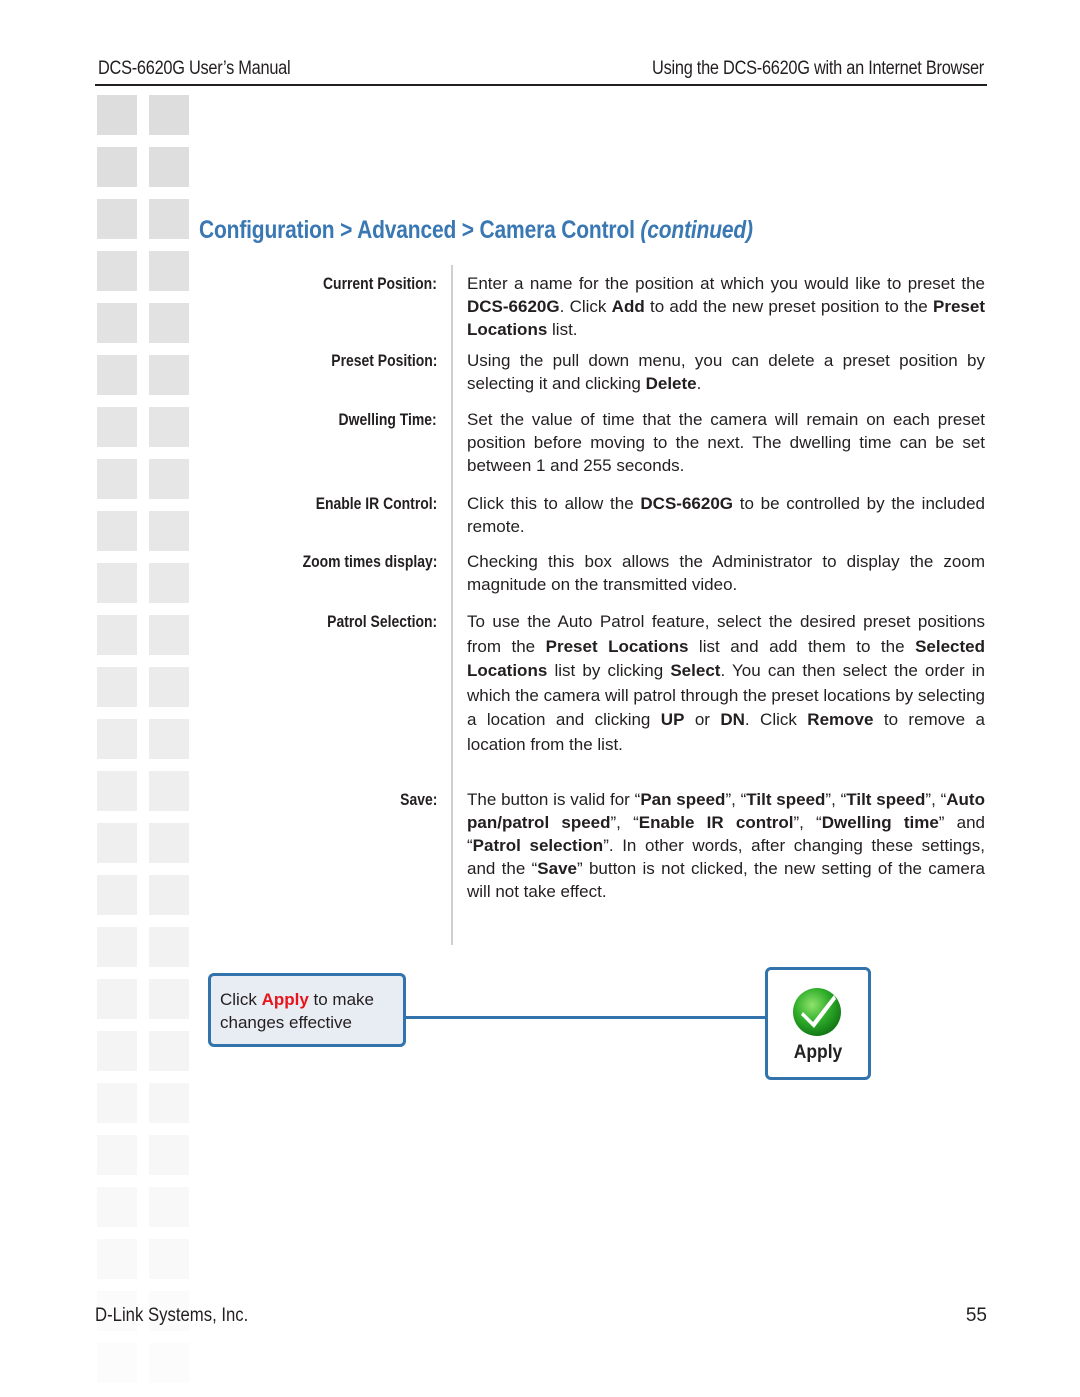  Describe the element at coordinates (786, 799) in the screenshot. I see `emphasis-text: Tilt speed` at that location.